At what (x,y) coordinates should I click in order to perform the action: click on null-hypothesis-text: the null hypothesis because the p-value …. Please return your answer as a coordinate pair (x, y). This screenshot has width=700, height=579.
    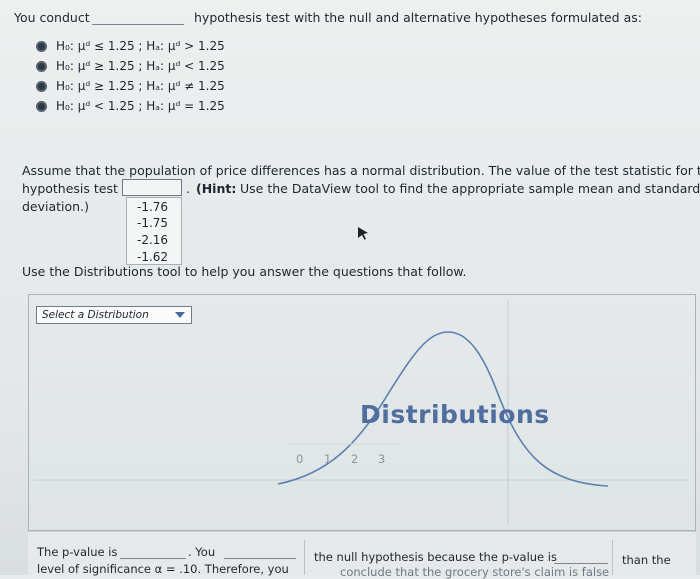
    Looking at the image, I should click on (435, 557).